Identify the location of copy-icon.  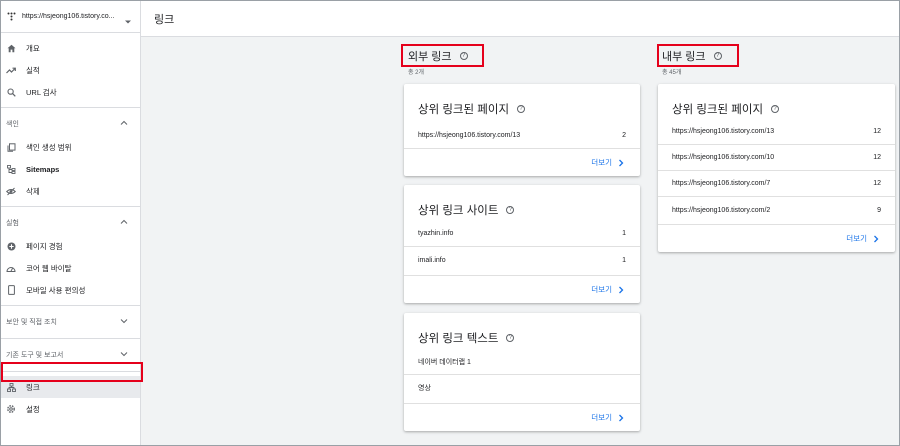
(11, 147).